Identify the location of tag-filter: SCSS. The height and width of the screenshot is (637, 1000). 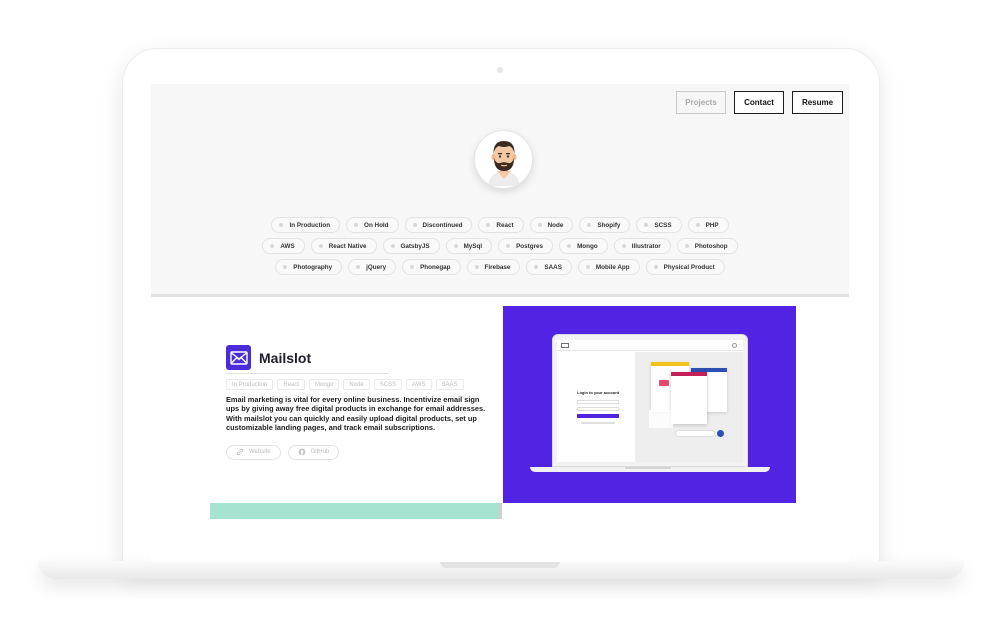
(659, 225).